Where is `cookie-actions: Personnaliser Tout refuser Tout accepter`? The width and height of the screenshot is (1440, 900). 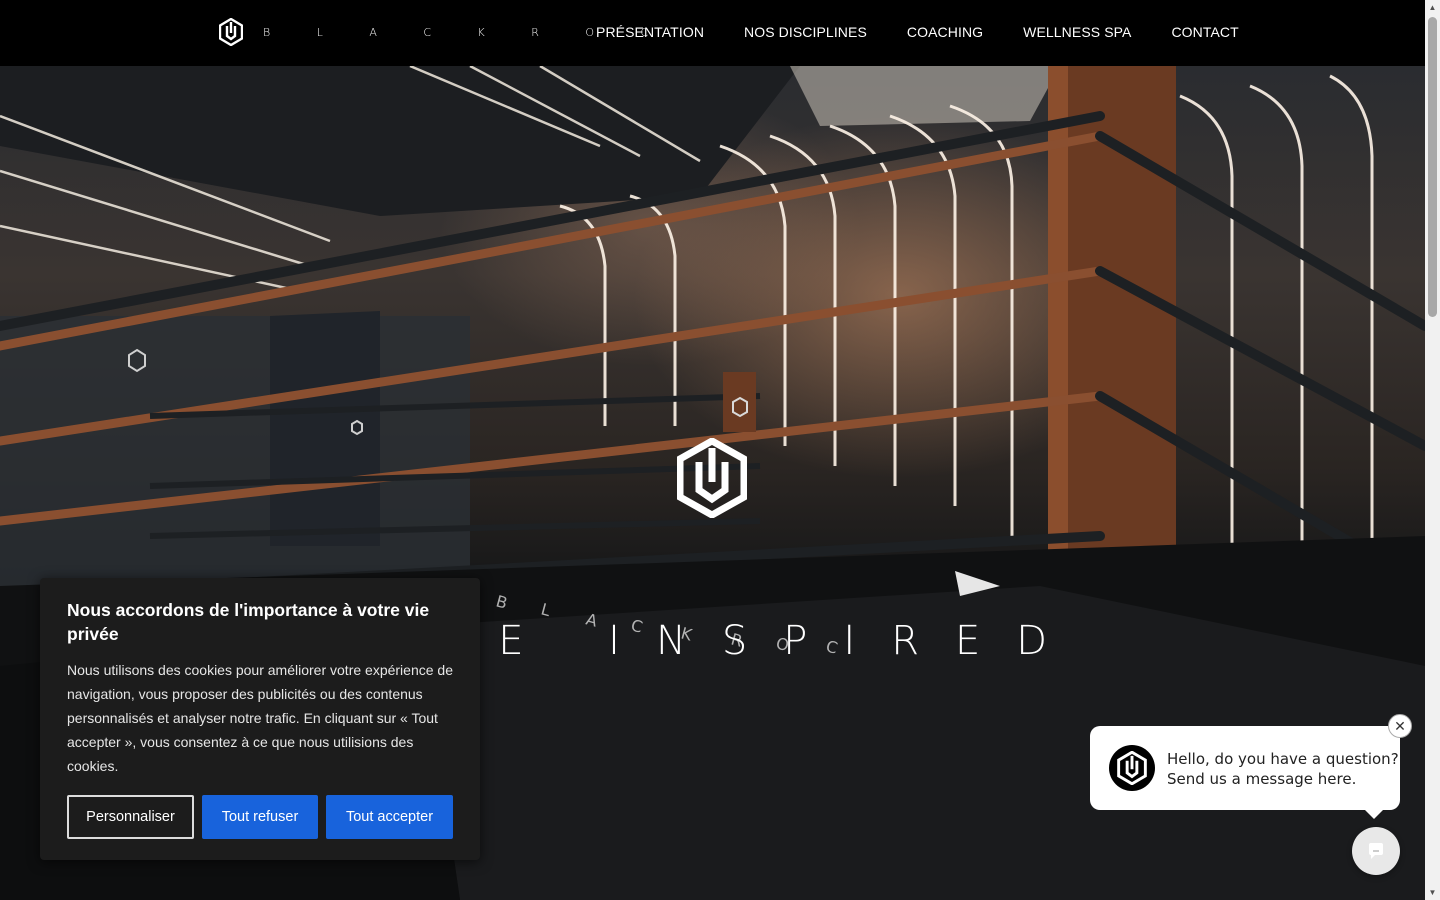
cookie-actions: Personnaliser Tout refuser Tout accepter is located at coordinates (260, 817).